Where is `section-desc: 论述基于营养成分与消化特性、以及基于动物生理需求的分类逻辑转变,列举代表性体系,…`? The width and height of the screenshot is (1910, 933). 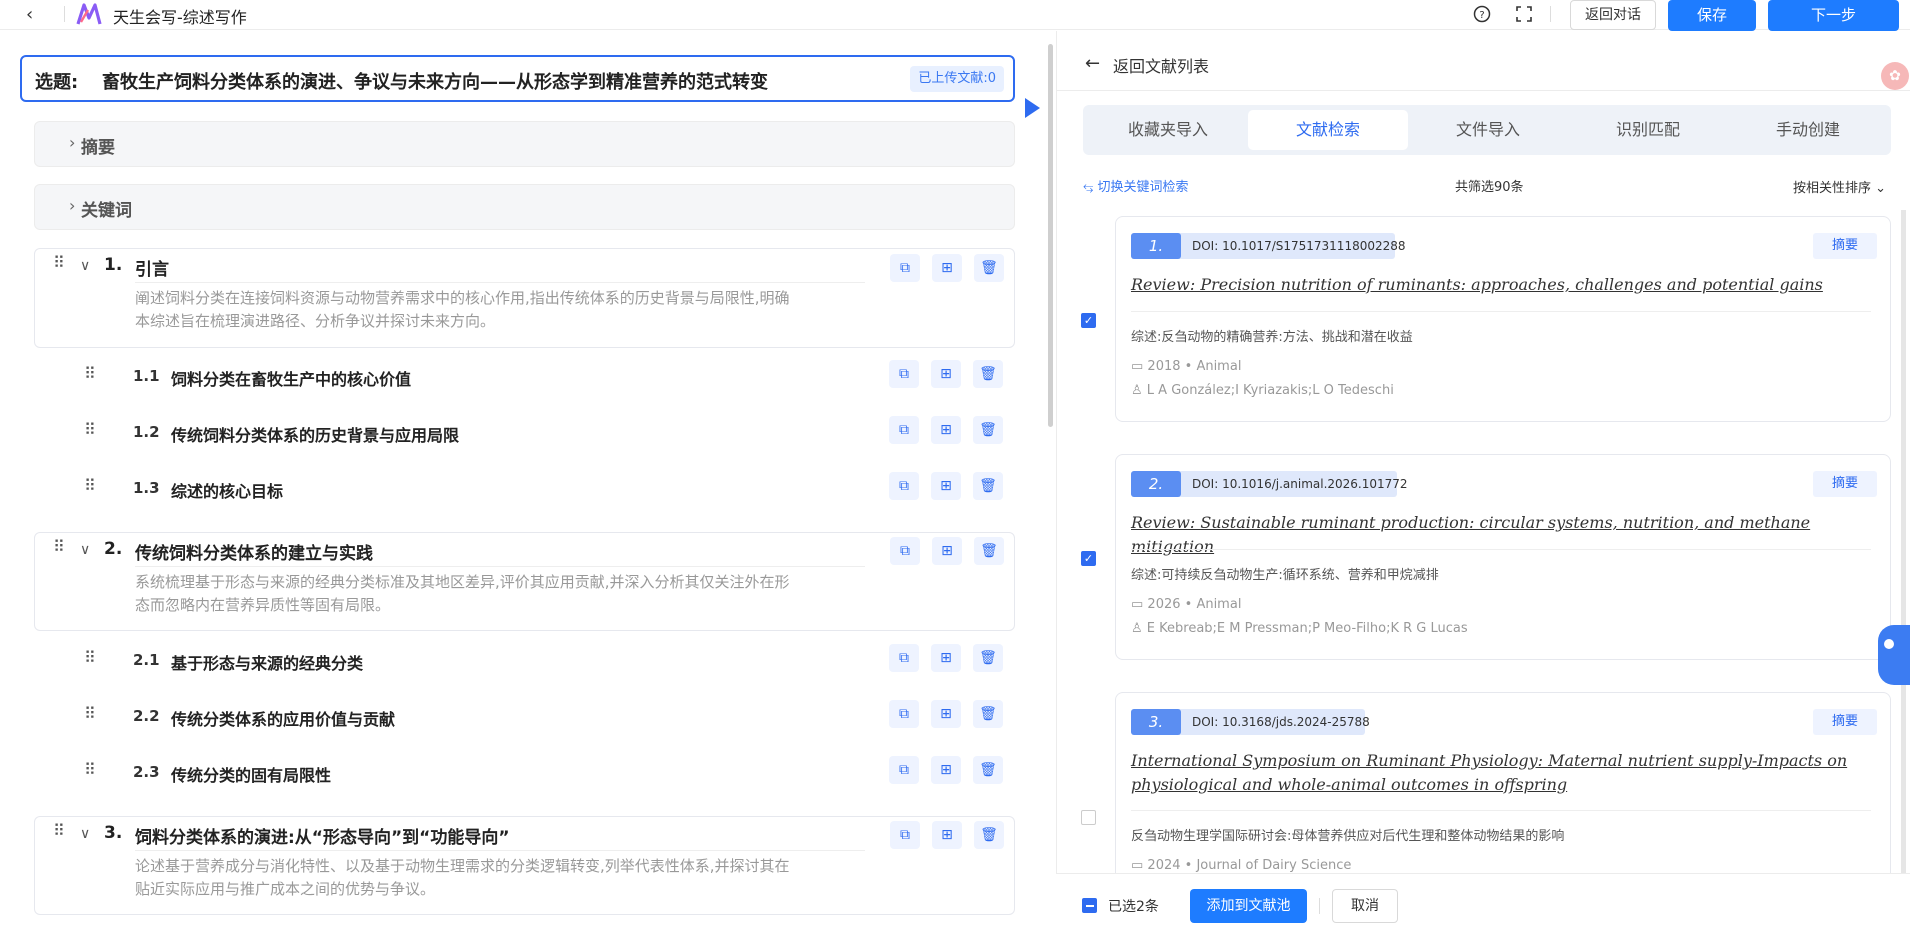
section-desc: 论述基于营养成分与消化特性、以及基于动物生理需求的分类逻辑转变,列举代表性体系,… is located at coordinates (462, 878).